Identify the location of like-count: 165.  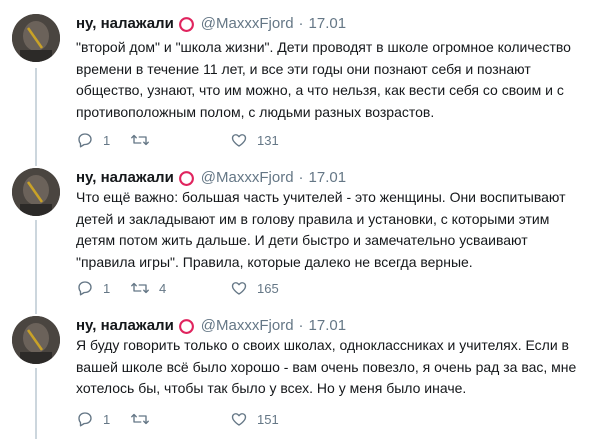
(268, 288).